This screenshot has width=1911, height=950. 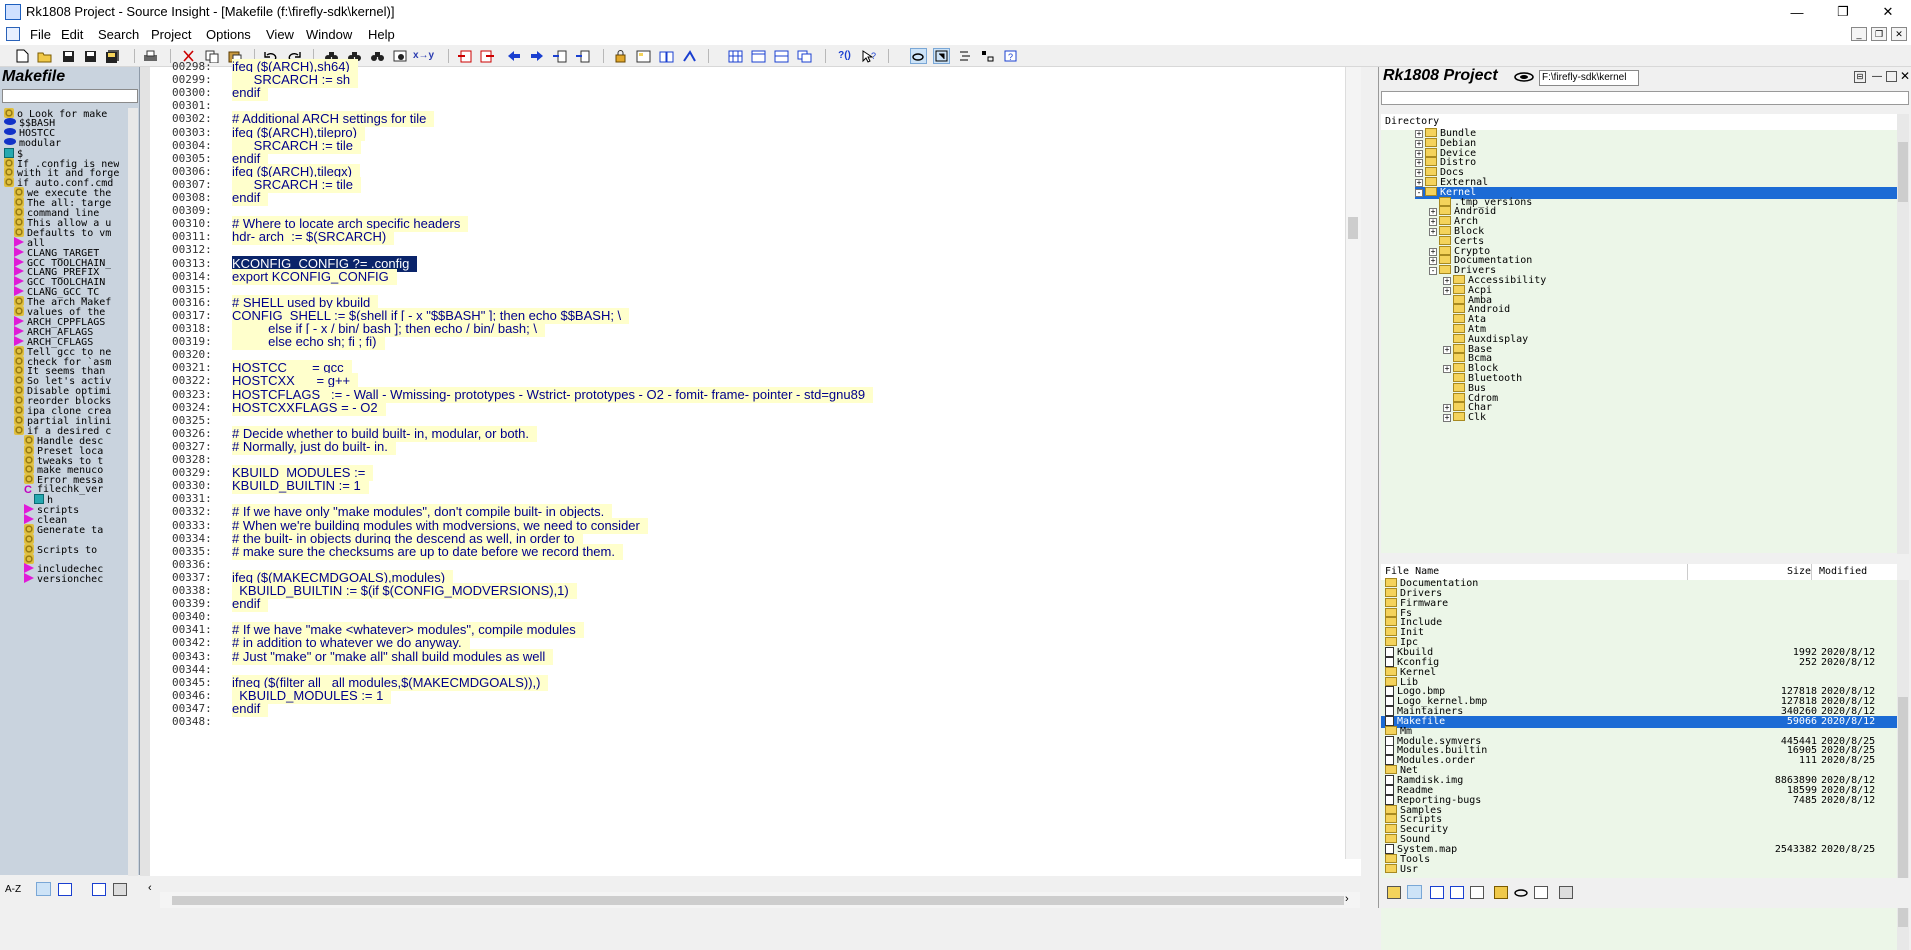 I want to click on project-path-field: F:\firefly-sdk\kernel, so click(x=1589, y=78).